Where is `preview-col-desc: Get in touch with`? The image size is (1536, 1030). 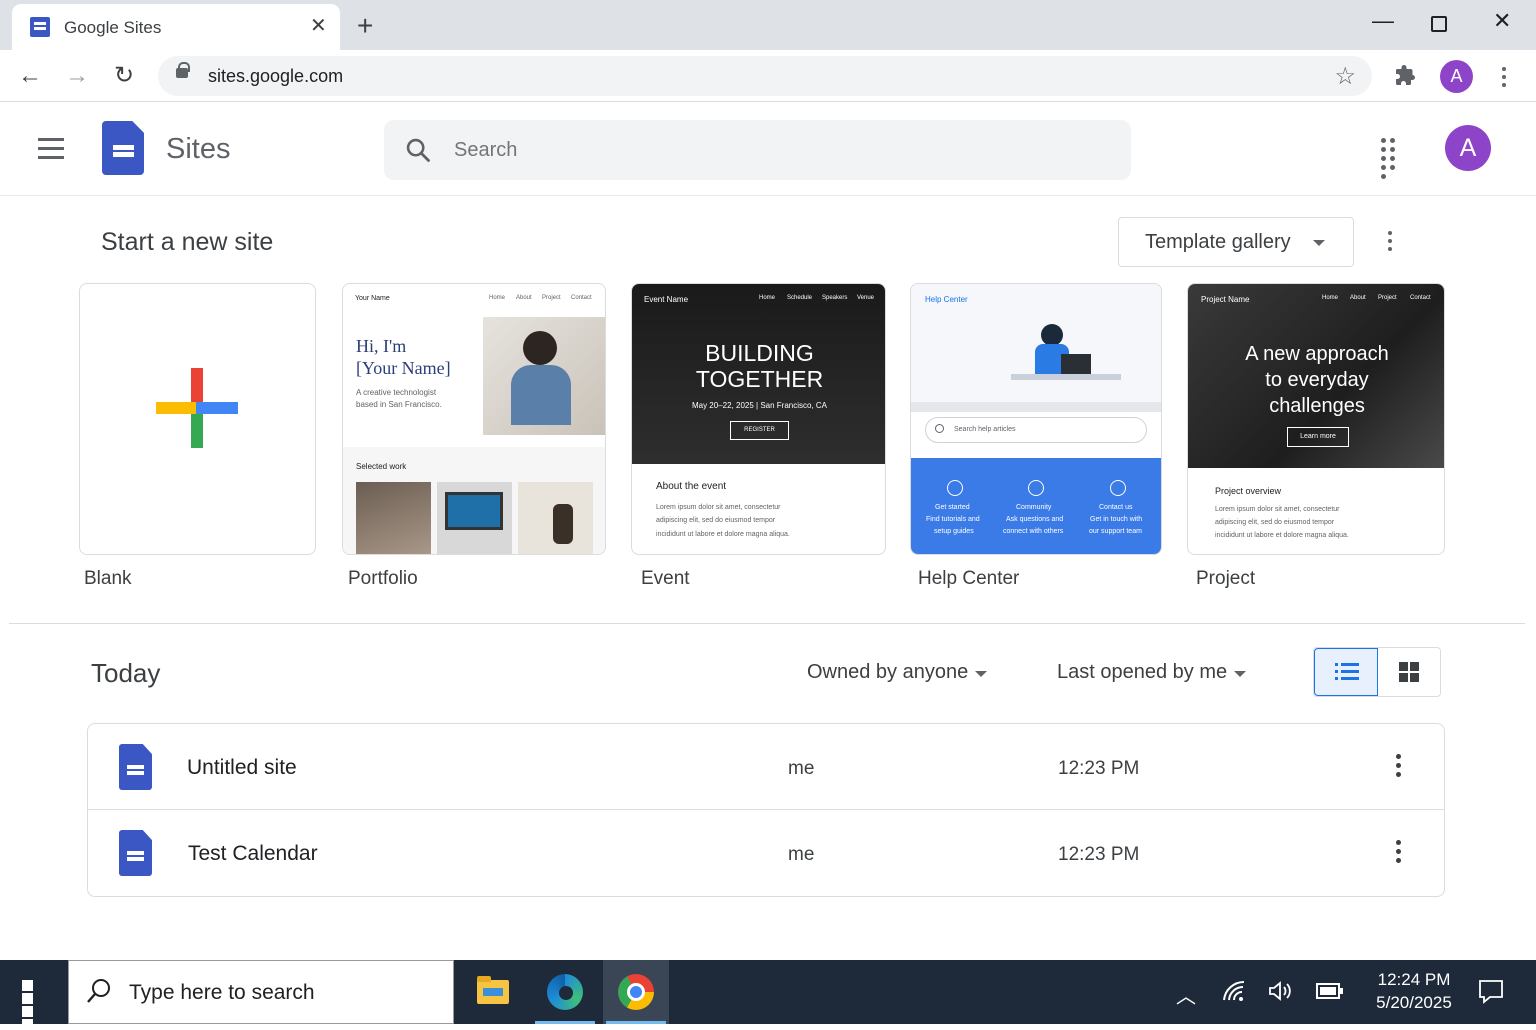 preview-col-desc: Get in touch with is located at coordinates (1116, 519).